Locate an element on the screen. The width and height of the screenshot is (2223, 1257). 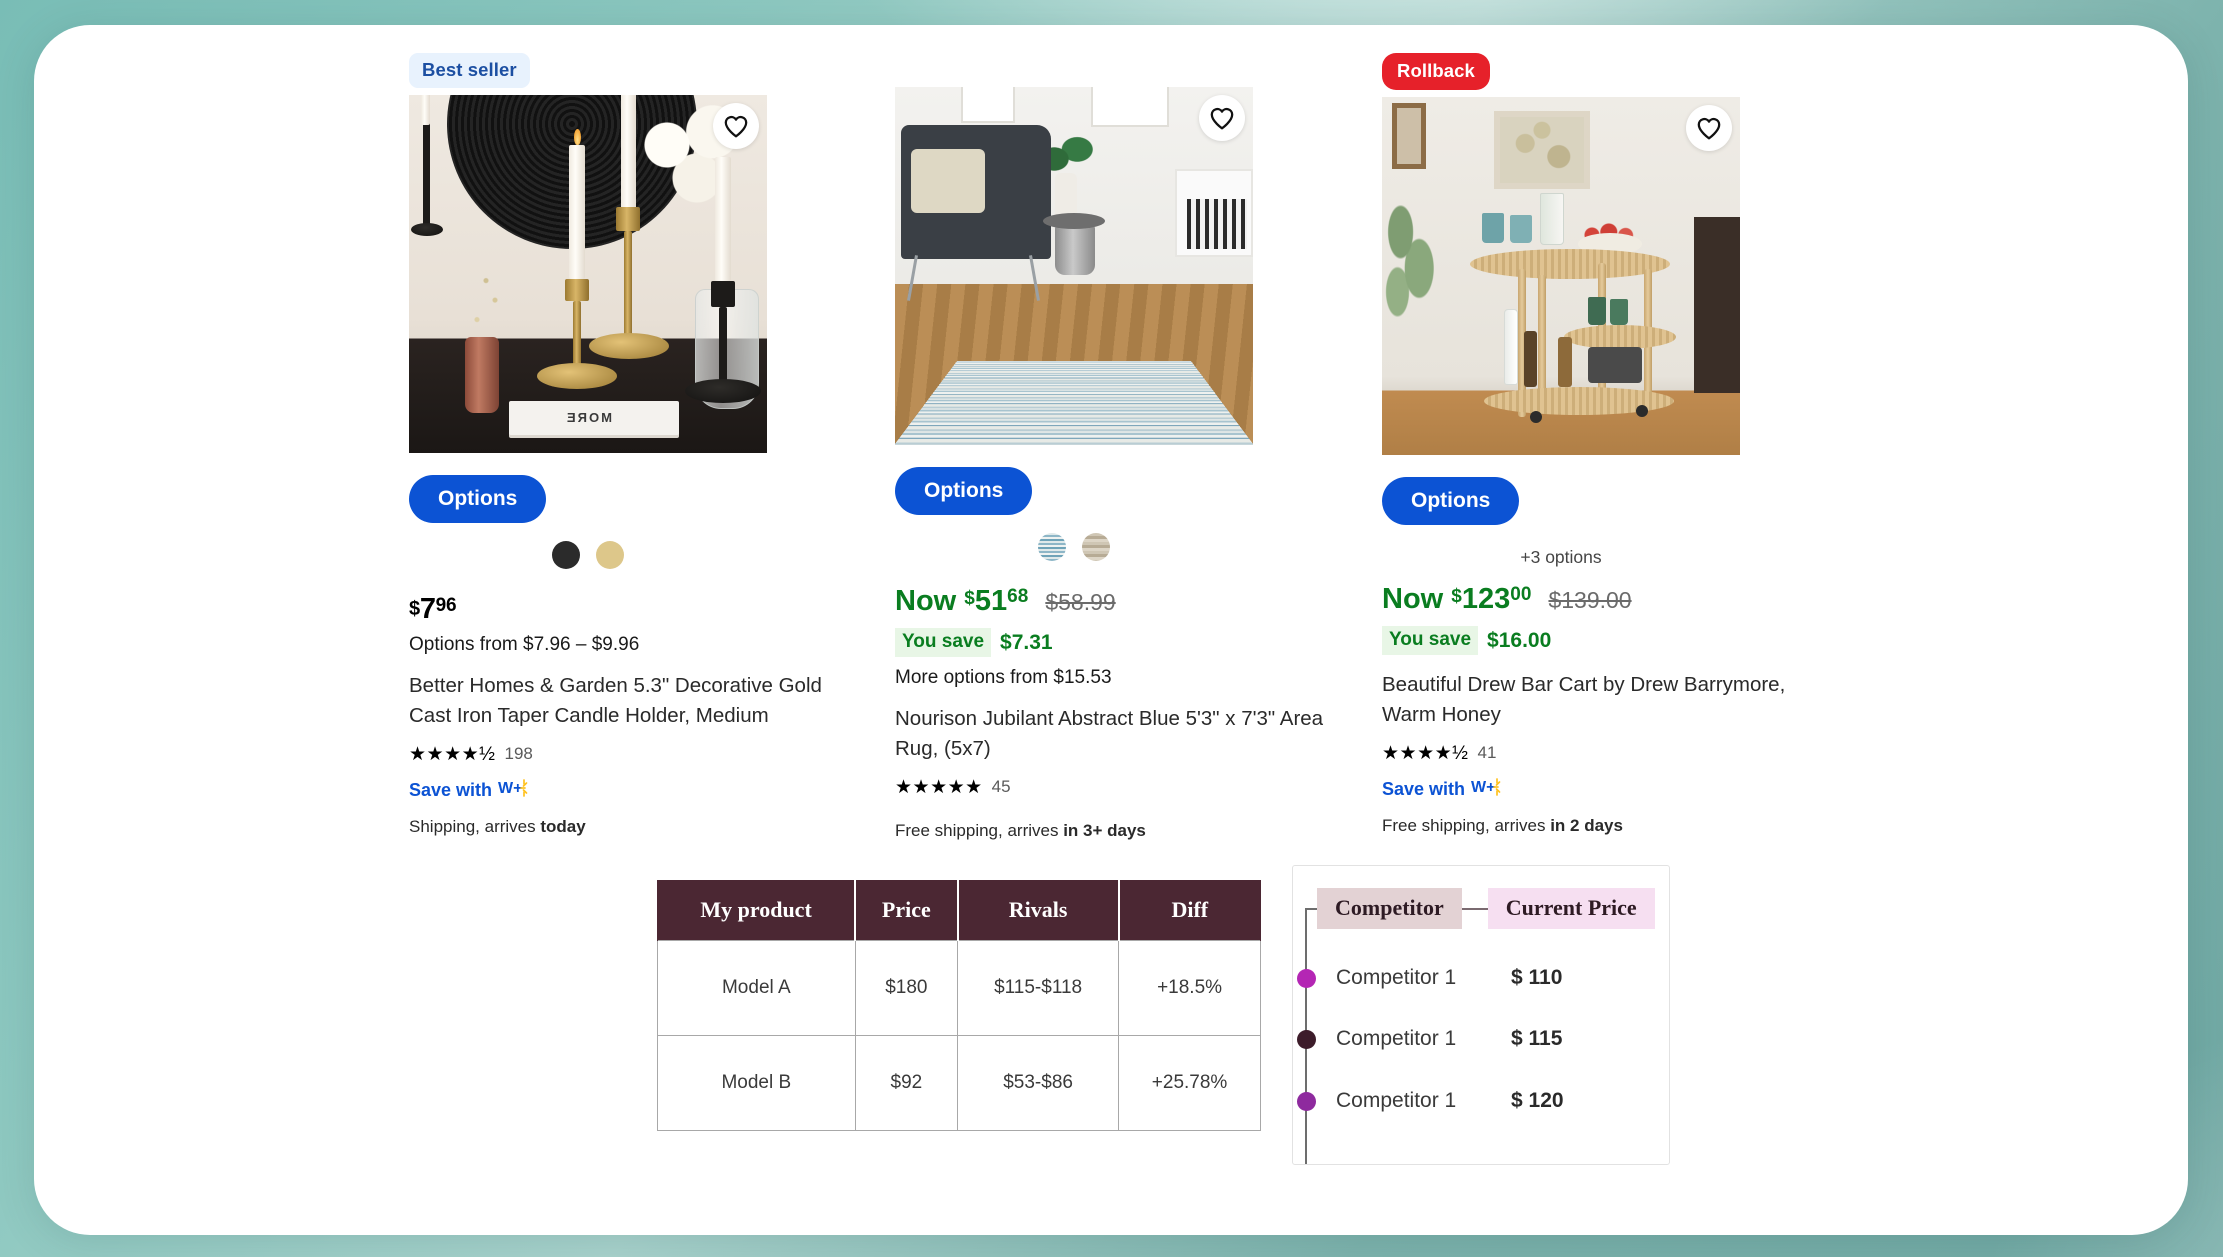
bar-cart-scene is located at coordinates (1561, 276).